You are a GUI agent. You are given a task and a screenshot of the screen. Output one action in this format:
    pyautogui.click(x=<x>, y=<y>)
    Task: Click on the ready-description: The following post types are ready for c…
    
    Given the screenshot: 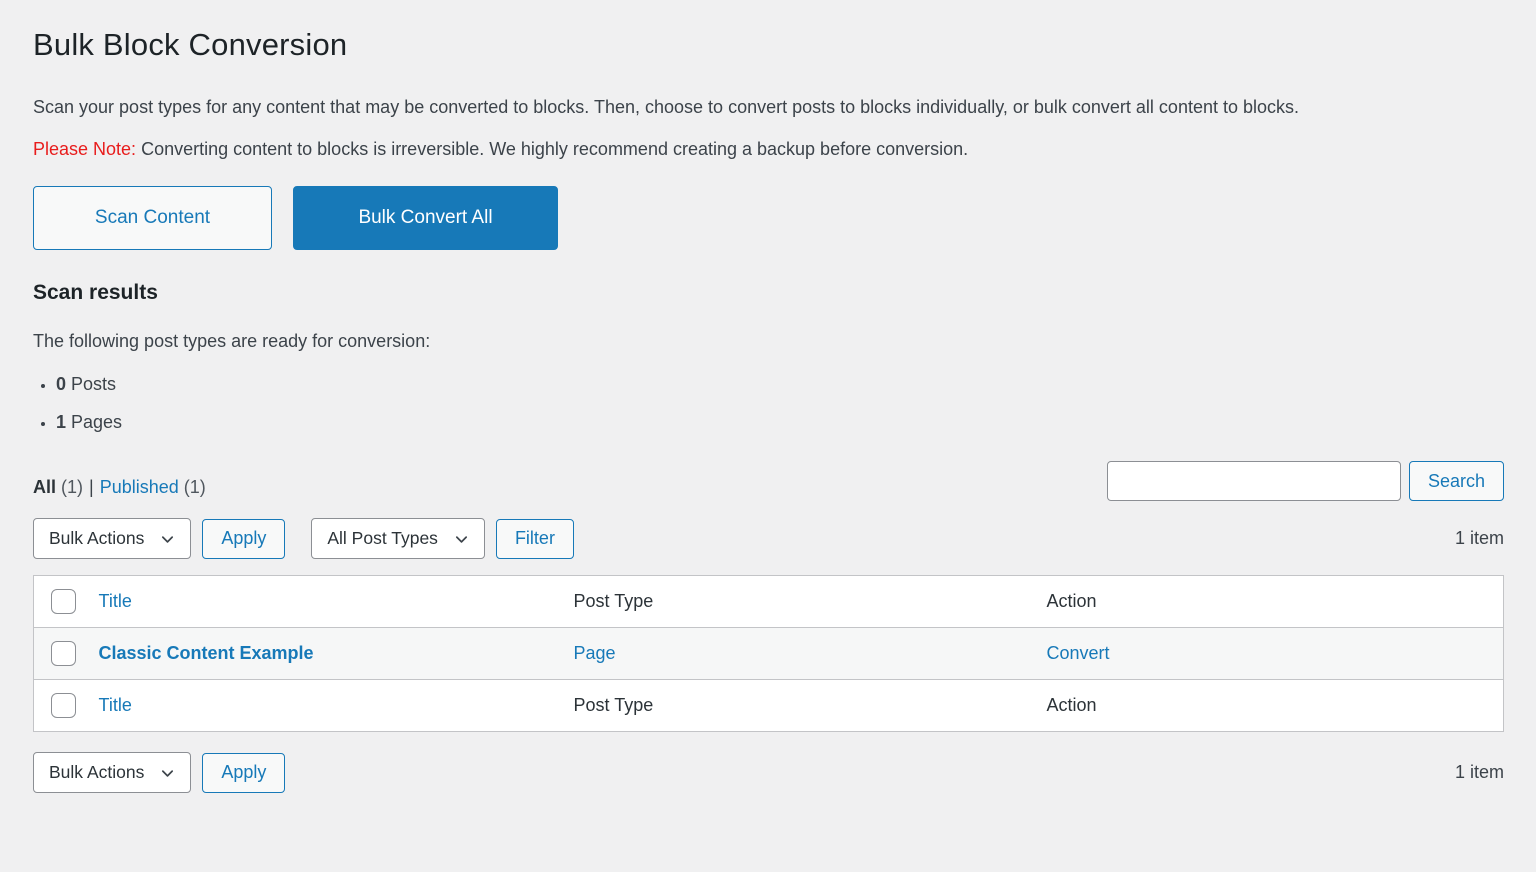 What is the action you would take?
    pyautogui.click(x=232, y=341)
    